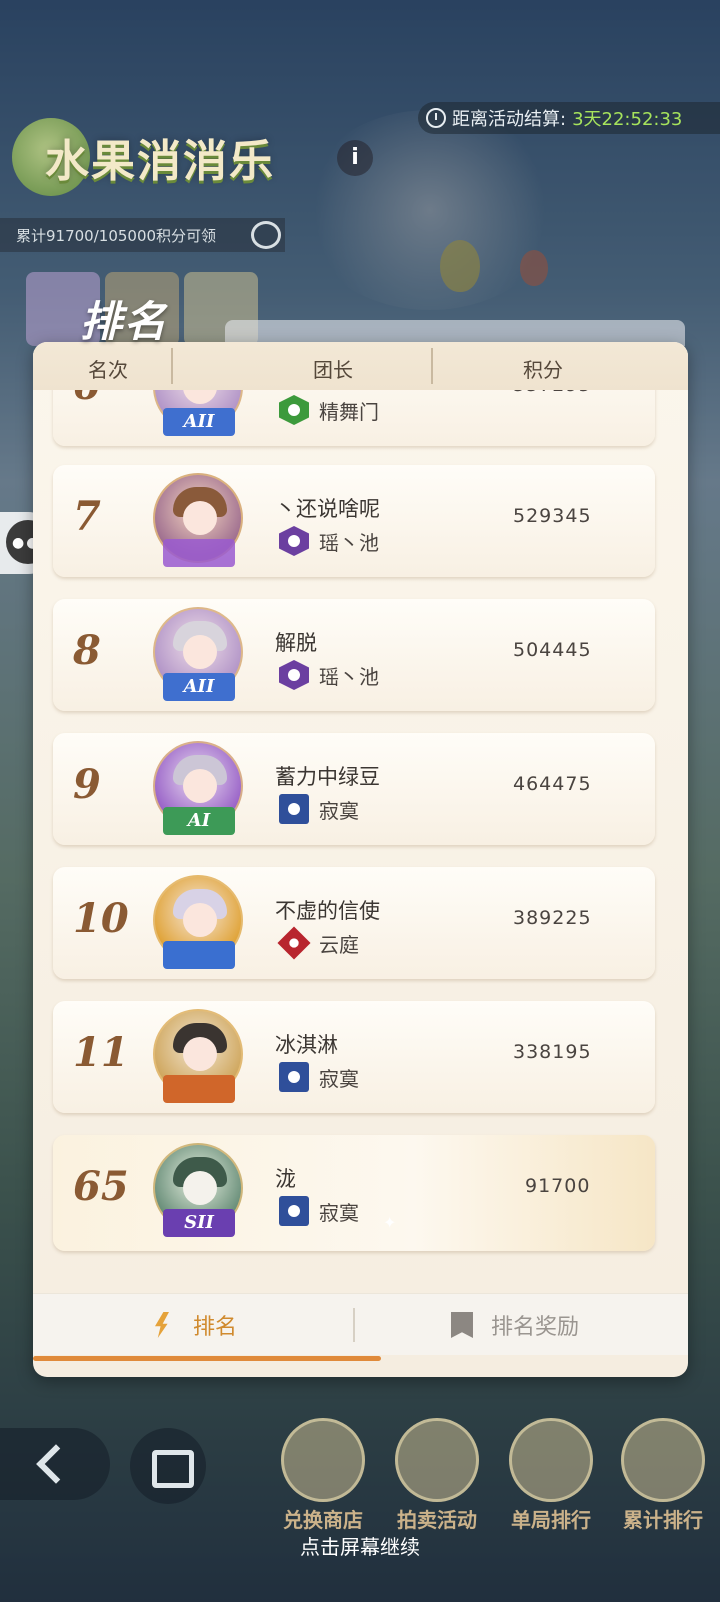  I want to click on player-name: 丶还说啥呢, so click(327, 509).